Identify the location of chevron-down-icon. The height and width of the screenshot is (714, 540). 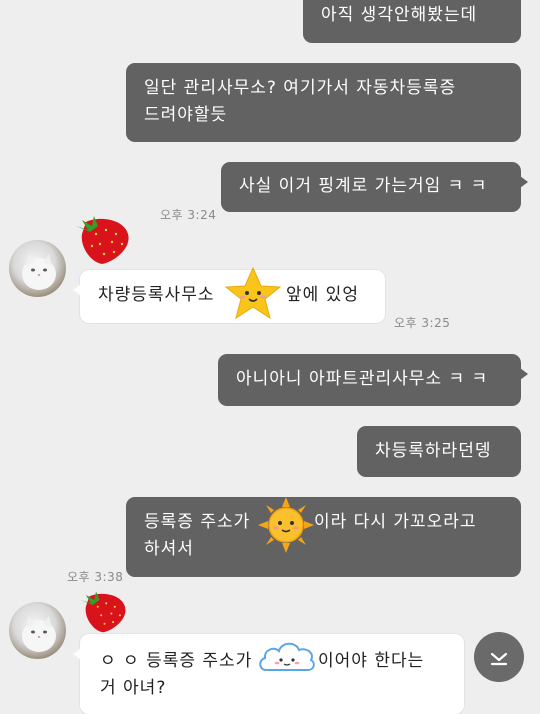
(499, 659).